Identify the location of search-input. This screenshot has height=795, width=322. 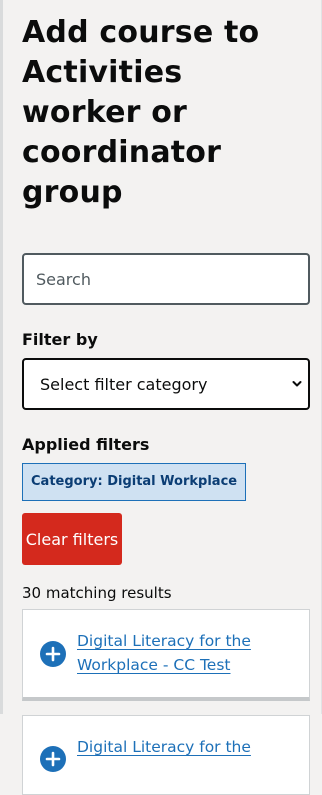
(166, 279).